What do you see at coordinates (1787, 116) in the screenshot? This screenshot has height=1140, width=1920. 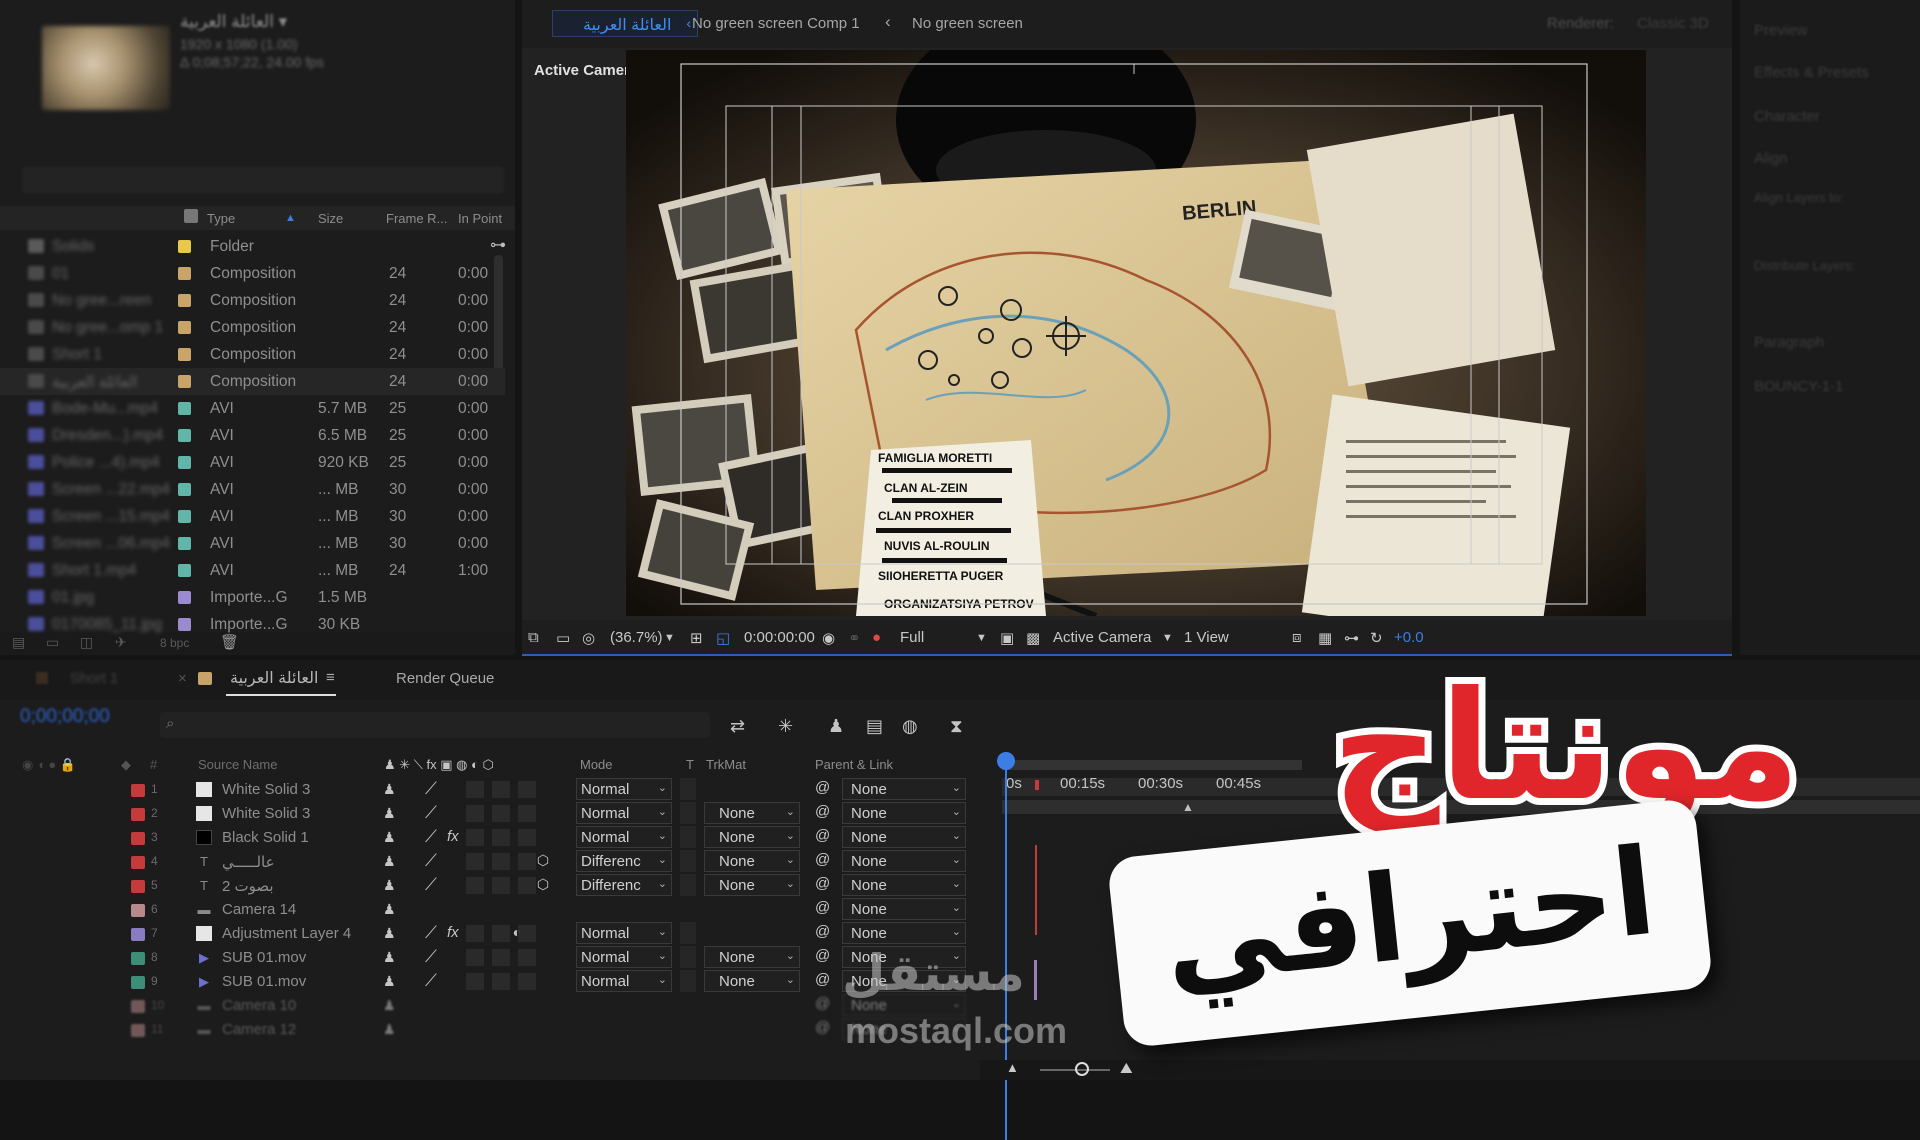 I see `panel-character: Character` at bounding box center [1787, 116].